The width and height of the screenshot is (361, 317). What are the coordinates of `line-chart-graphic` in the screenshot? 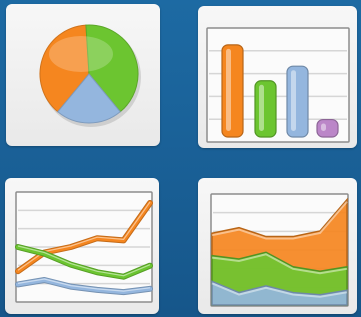 It's located at (84, 247).